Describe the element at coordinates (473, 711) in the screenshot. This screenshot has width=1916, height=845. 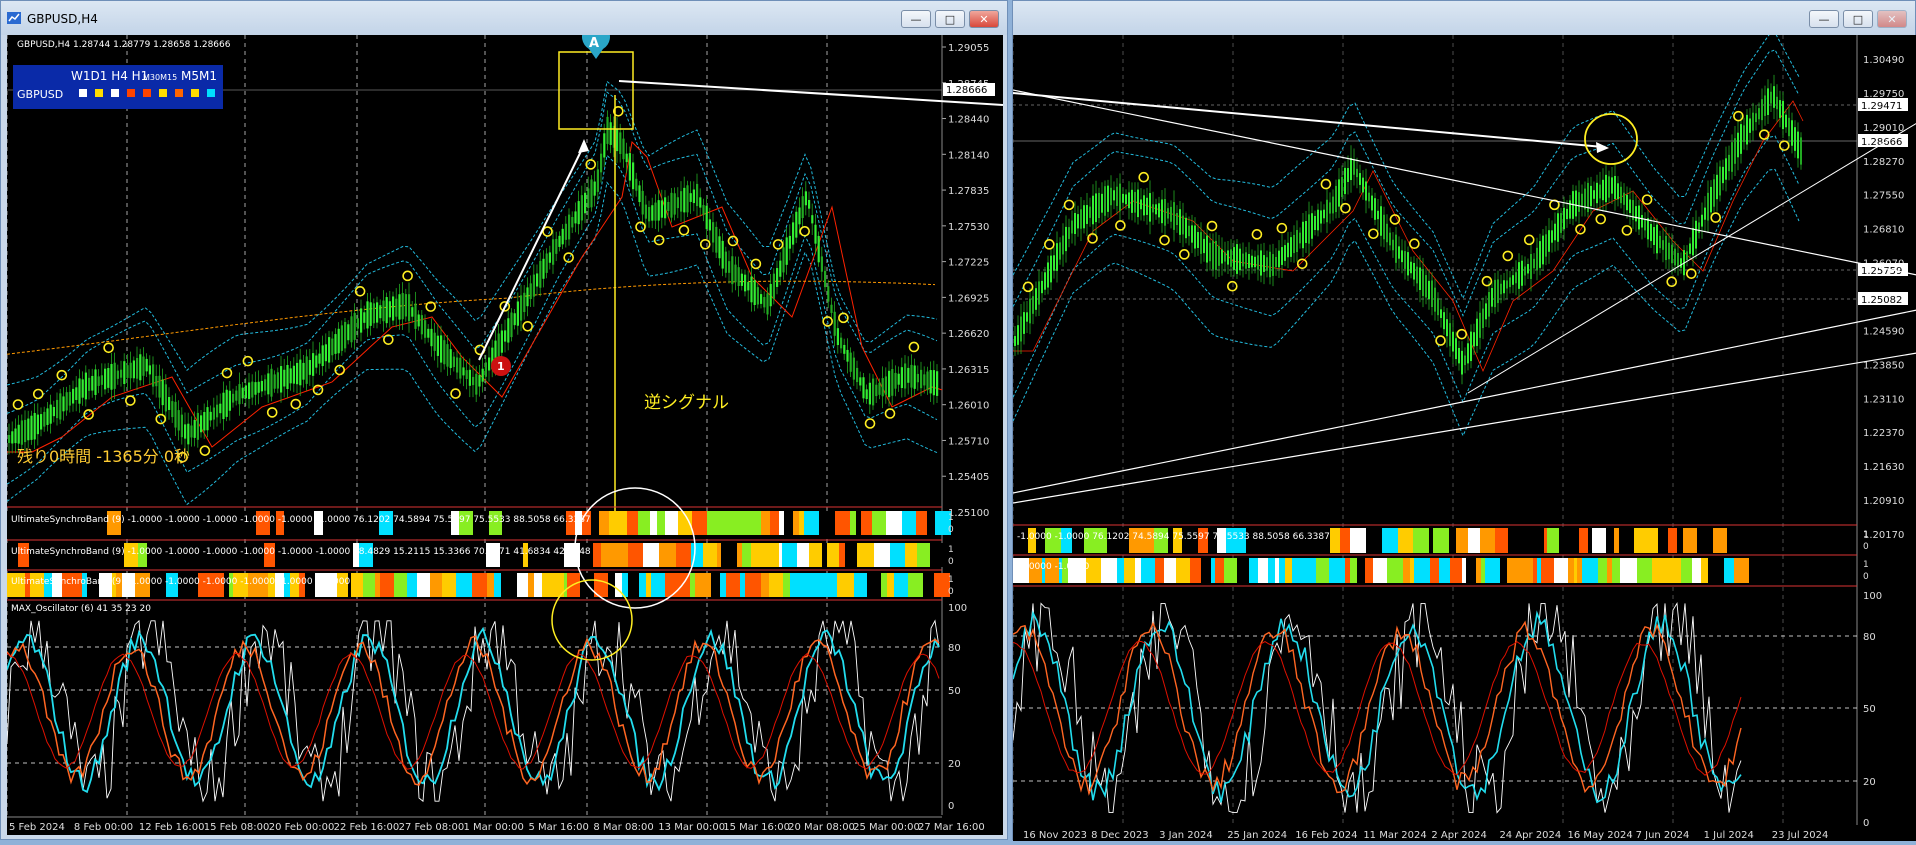
I see `oscillator-line-white` at that location.